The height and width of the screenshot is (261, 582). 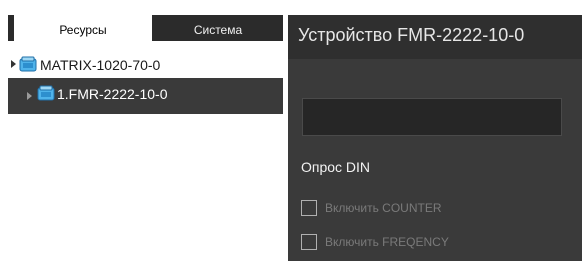 I want to click on tree-item-label: MATRIX-1020-70-0, so click(x=100, y=65).